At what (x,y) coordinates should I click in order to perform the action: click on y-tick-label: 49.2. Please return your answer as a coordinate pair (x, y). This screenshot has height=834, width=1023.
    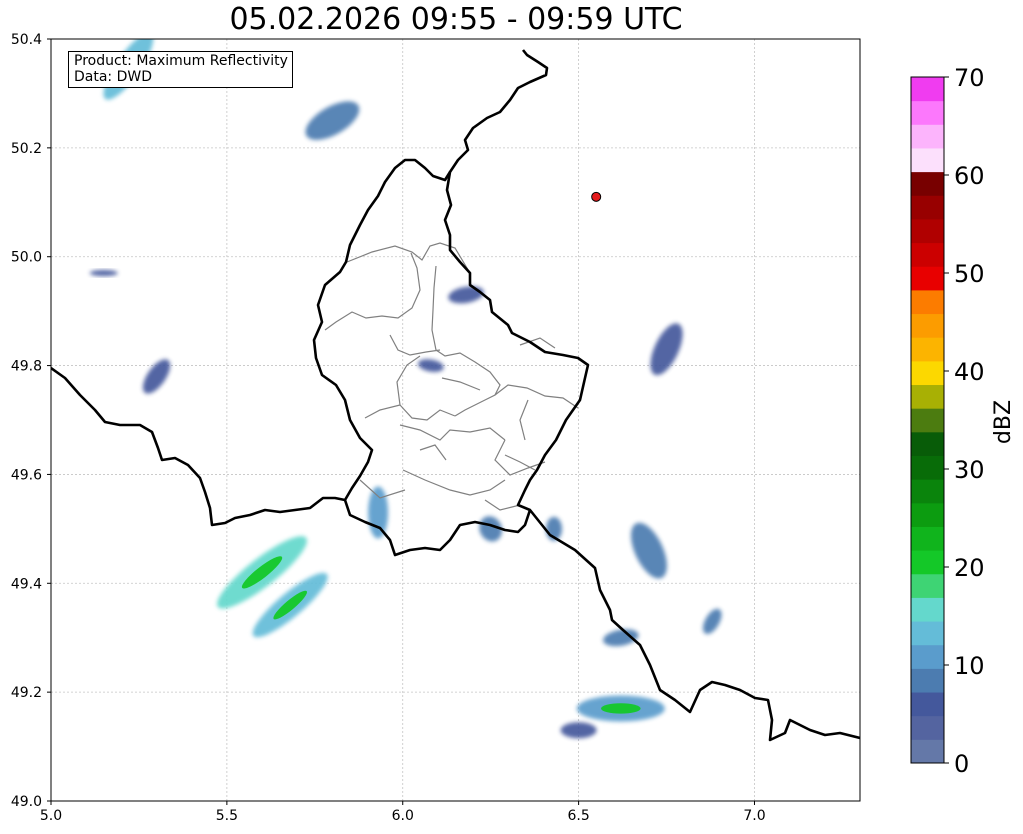
    Looking at the image, I should click on (26, 693).